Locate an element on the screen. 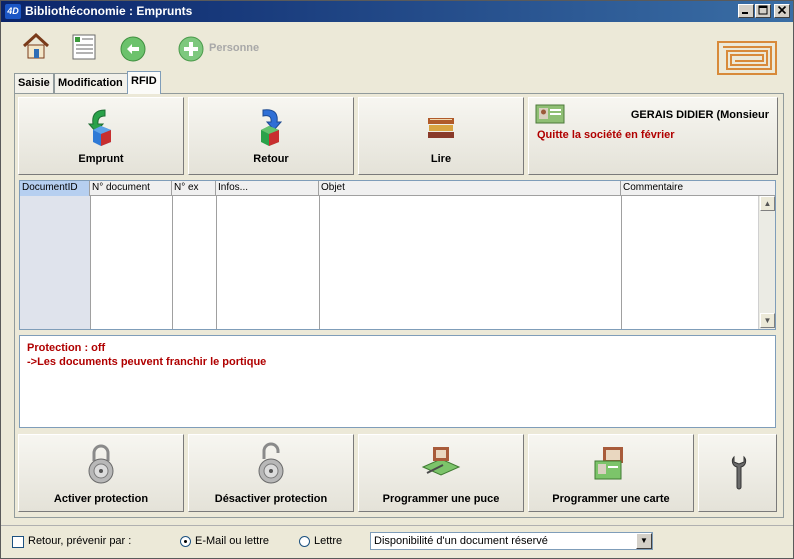 Image resolution: width=794 pixels, height=559 pixels. column-header-n-ex: N° ex is located at coordinates (194, 188).